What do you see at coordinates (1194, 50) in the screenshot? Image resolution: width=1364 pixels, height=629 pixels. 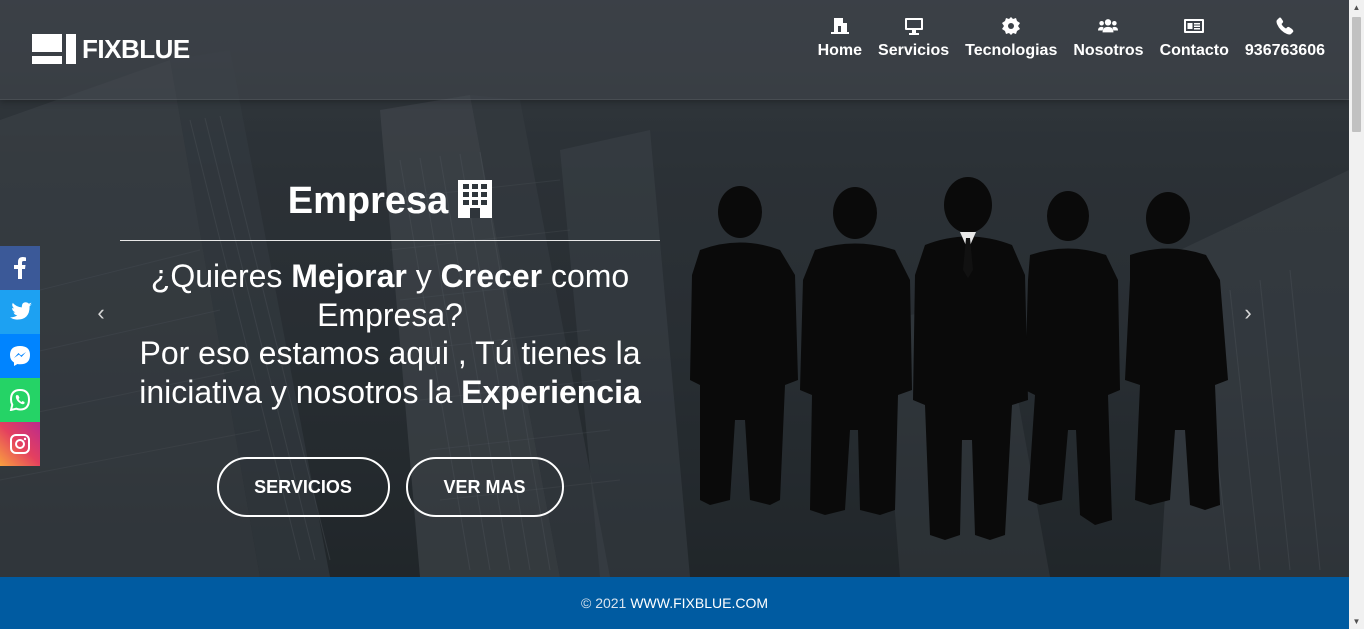 I see `nav-contacto-label: Contacto` at bounding box center [1194, 50].